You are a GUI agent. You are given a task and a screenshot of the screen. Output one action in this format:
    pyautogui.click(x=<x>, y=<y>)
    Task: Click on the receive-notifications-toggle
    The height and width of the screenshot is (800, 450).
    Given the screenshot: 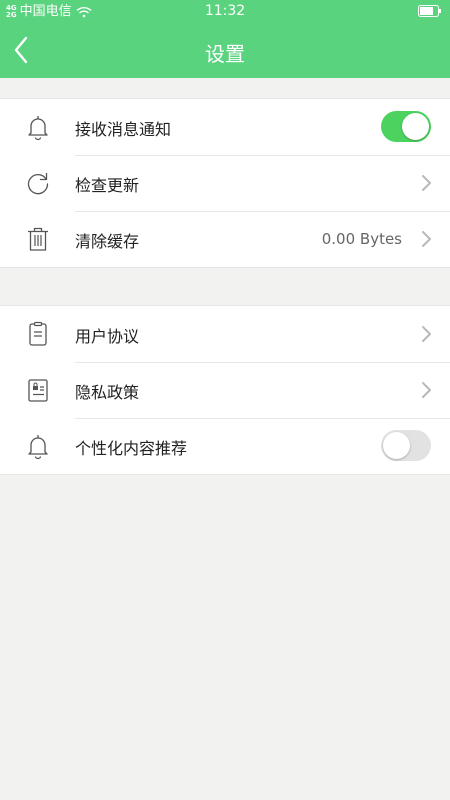 What is the action you would take?
    pyautogui.click(x=406, y=126)
    